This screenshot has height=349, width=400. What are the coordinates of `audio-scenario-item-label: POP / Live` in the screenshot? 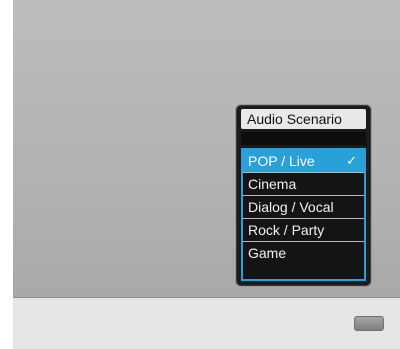 It's located at (281, 161).